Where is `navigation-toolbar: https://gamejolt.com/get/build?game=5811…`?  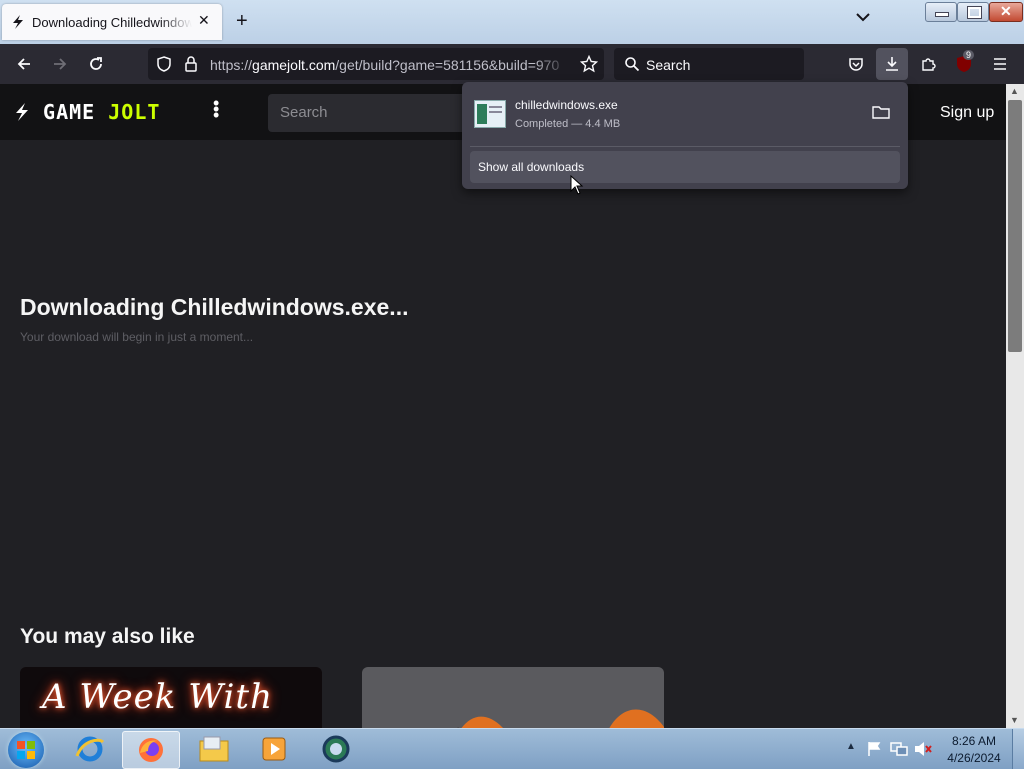
navigation-toolbar: https://gamejolt.com/get/build?game=5811… is located at coordinates (512, 64).